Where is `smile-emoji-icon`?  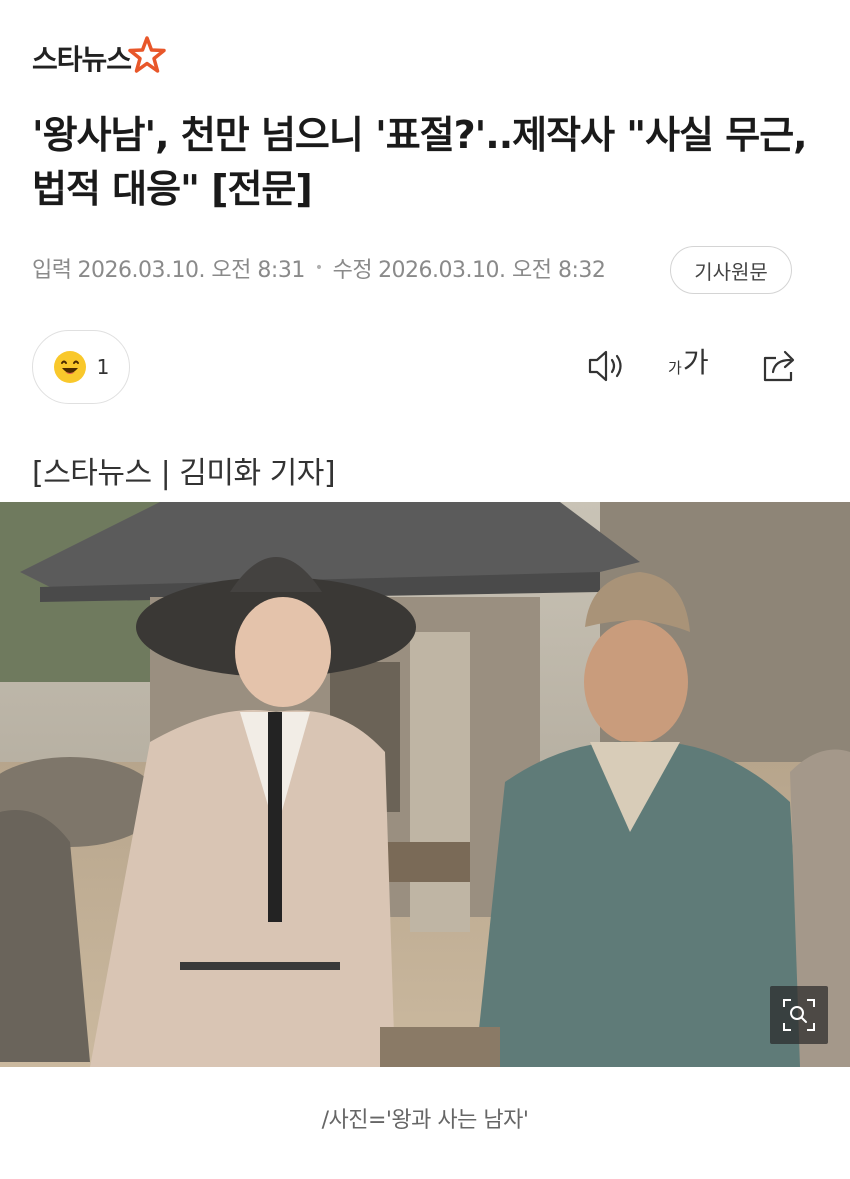 smile-emoji-icon is located at coordinates (69, 367).